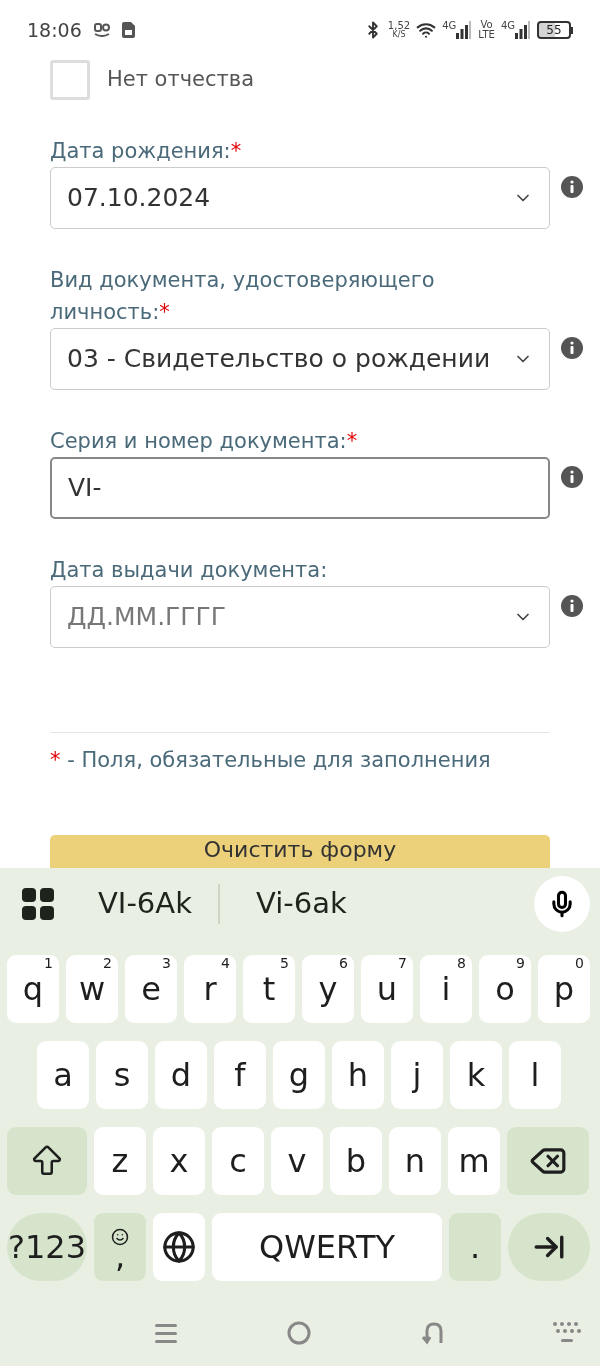 This screenshot has width=600, height=1366. I want to click on clock: 18:06, so click(54, 30).